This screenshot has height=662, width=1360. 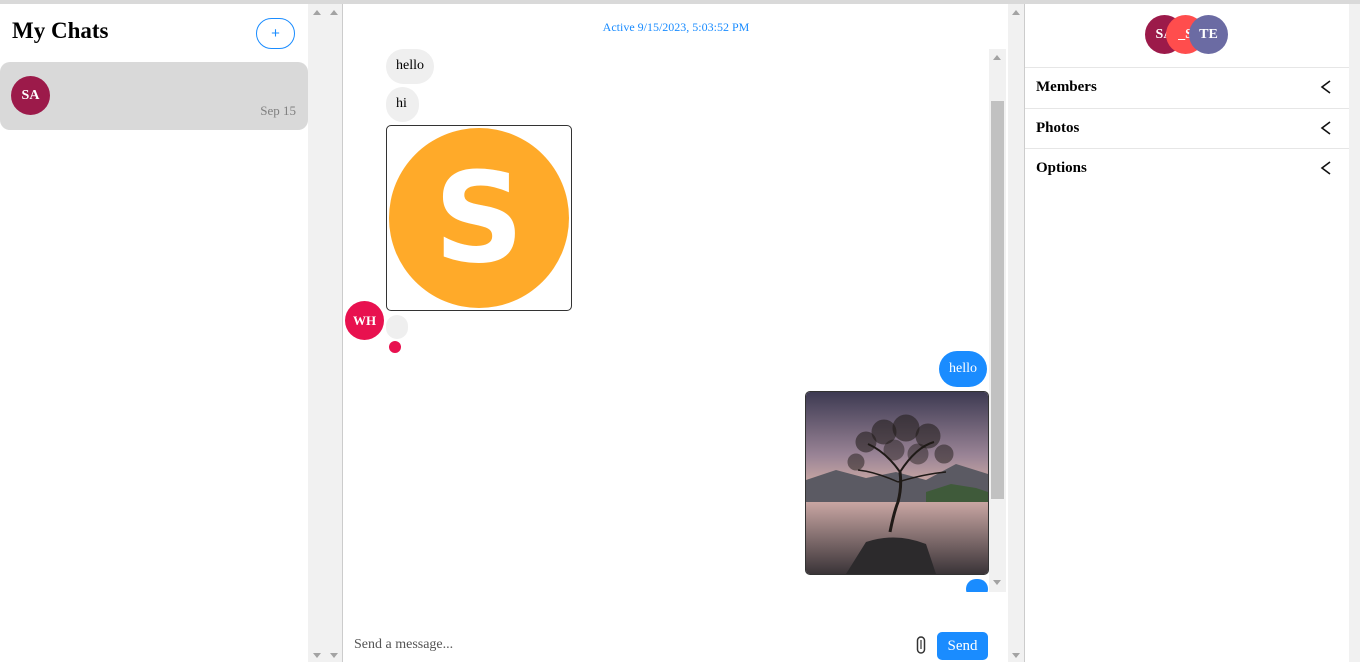 What do you see at coordinates (1187, 128) in the screenshot?
I see `accordion-photos: Photos` at bounding box center [1187, 128].